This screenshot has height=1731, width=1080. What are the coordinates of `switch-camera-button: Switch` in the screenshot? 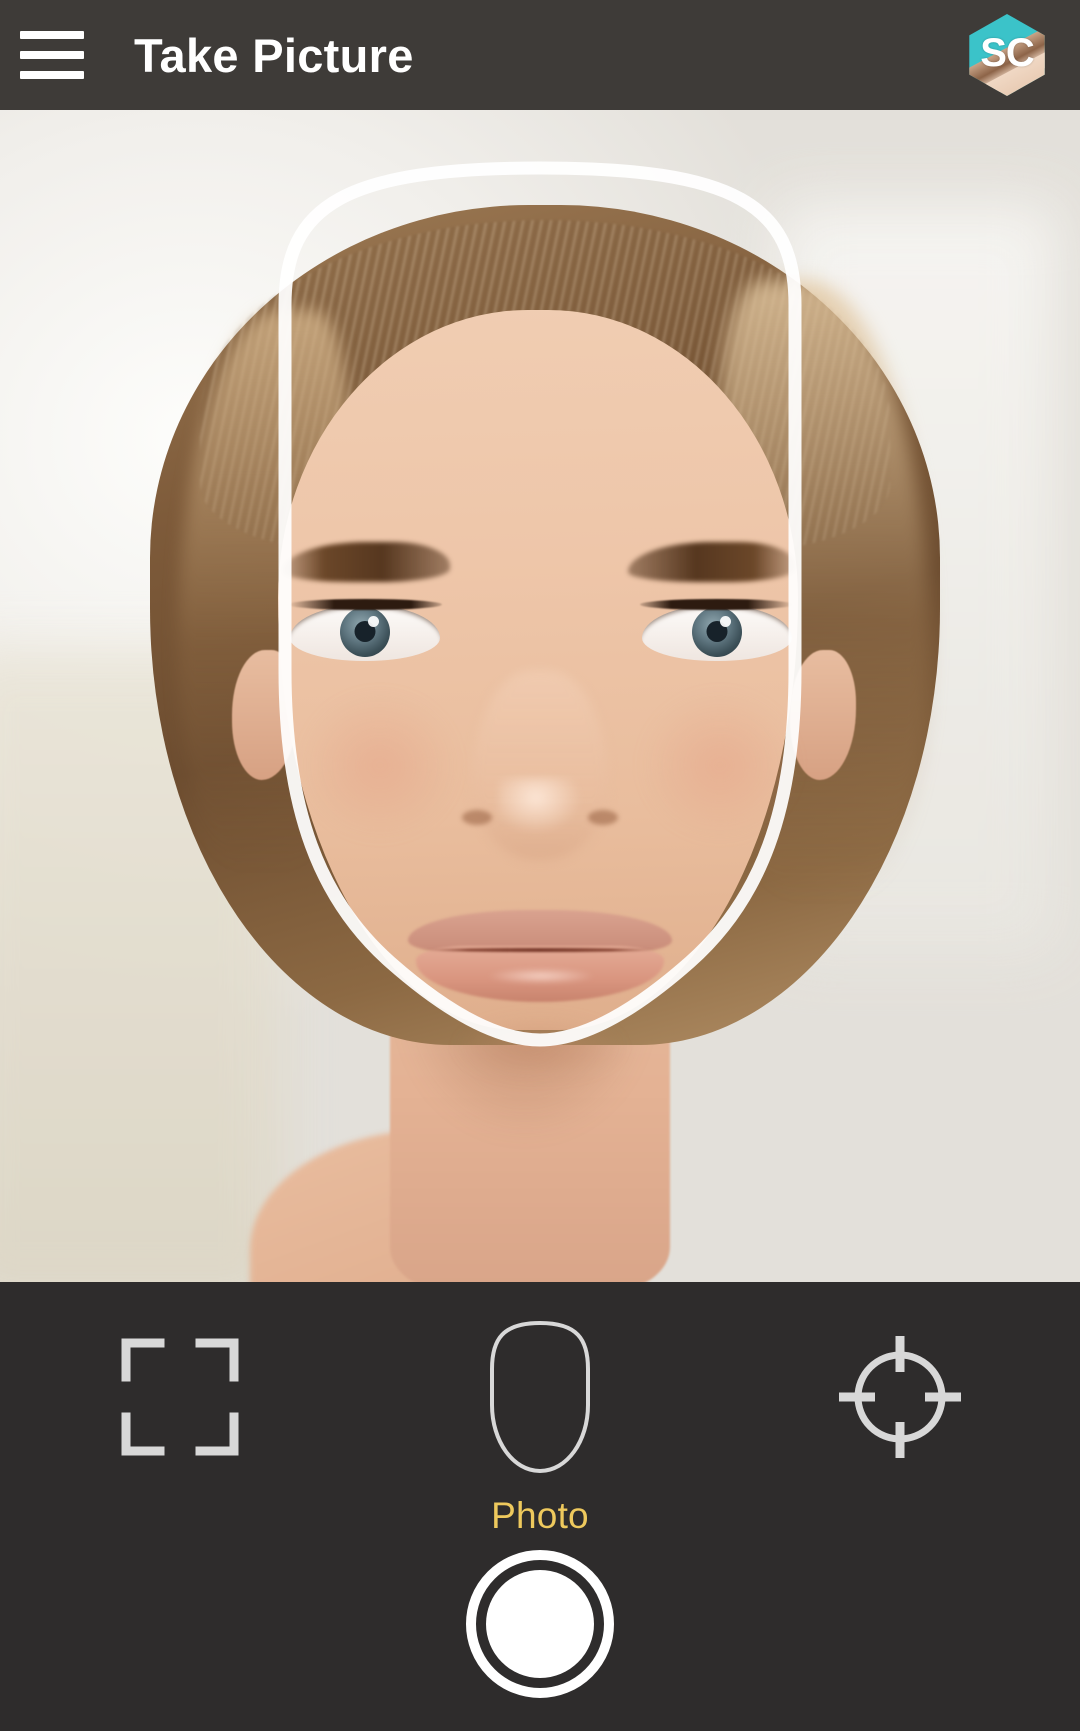 It's located at (1026, 1633).